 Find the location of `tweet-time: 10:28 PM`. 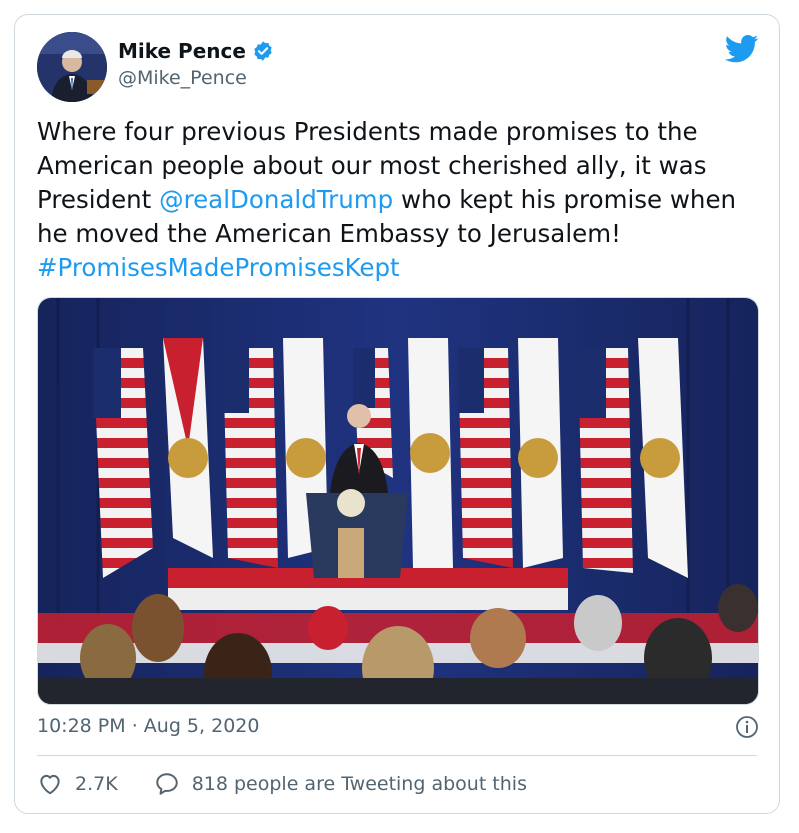

tweet-time: 10:28 PM is located at coordinates (81, 726).